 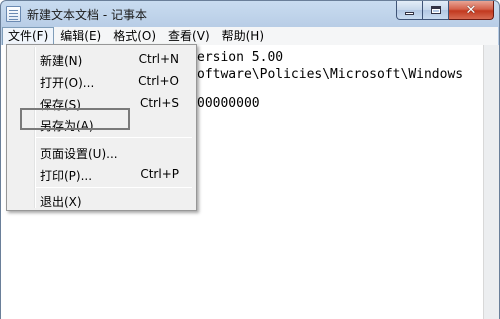 What do you see at coordinates (61, 202) in the screenshot?
I see `menu-item-label: 退出(X)` at bounding box center [61, 202].